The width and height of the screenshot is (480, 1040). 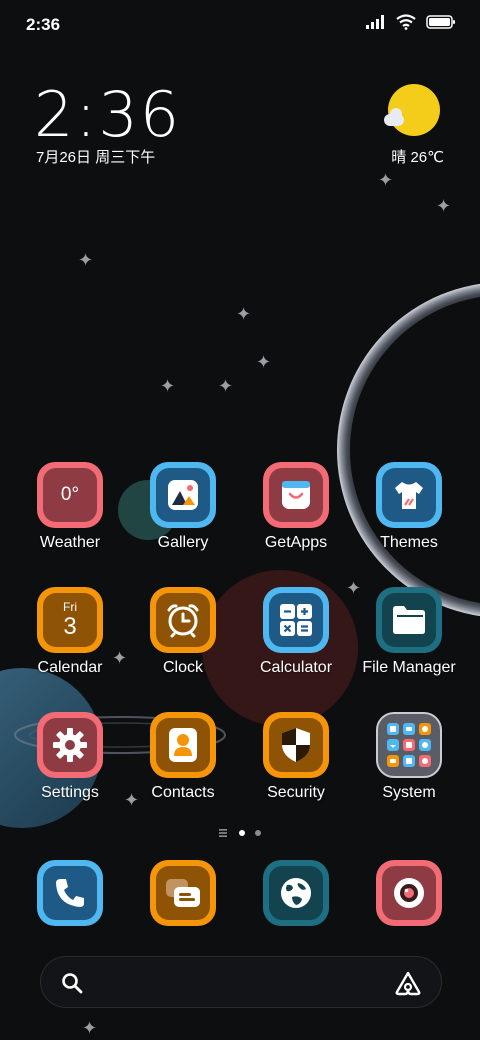 What do you see at coordinates (296, 495) in the screenshot?
I see `getapps-icon` at bounding box center [296, 495].